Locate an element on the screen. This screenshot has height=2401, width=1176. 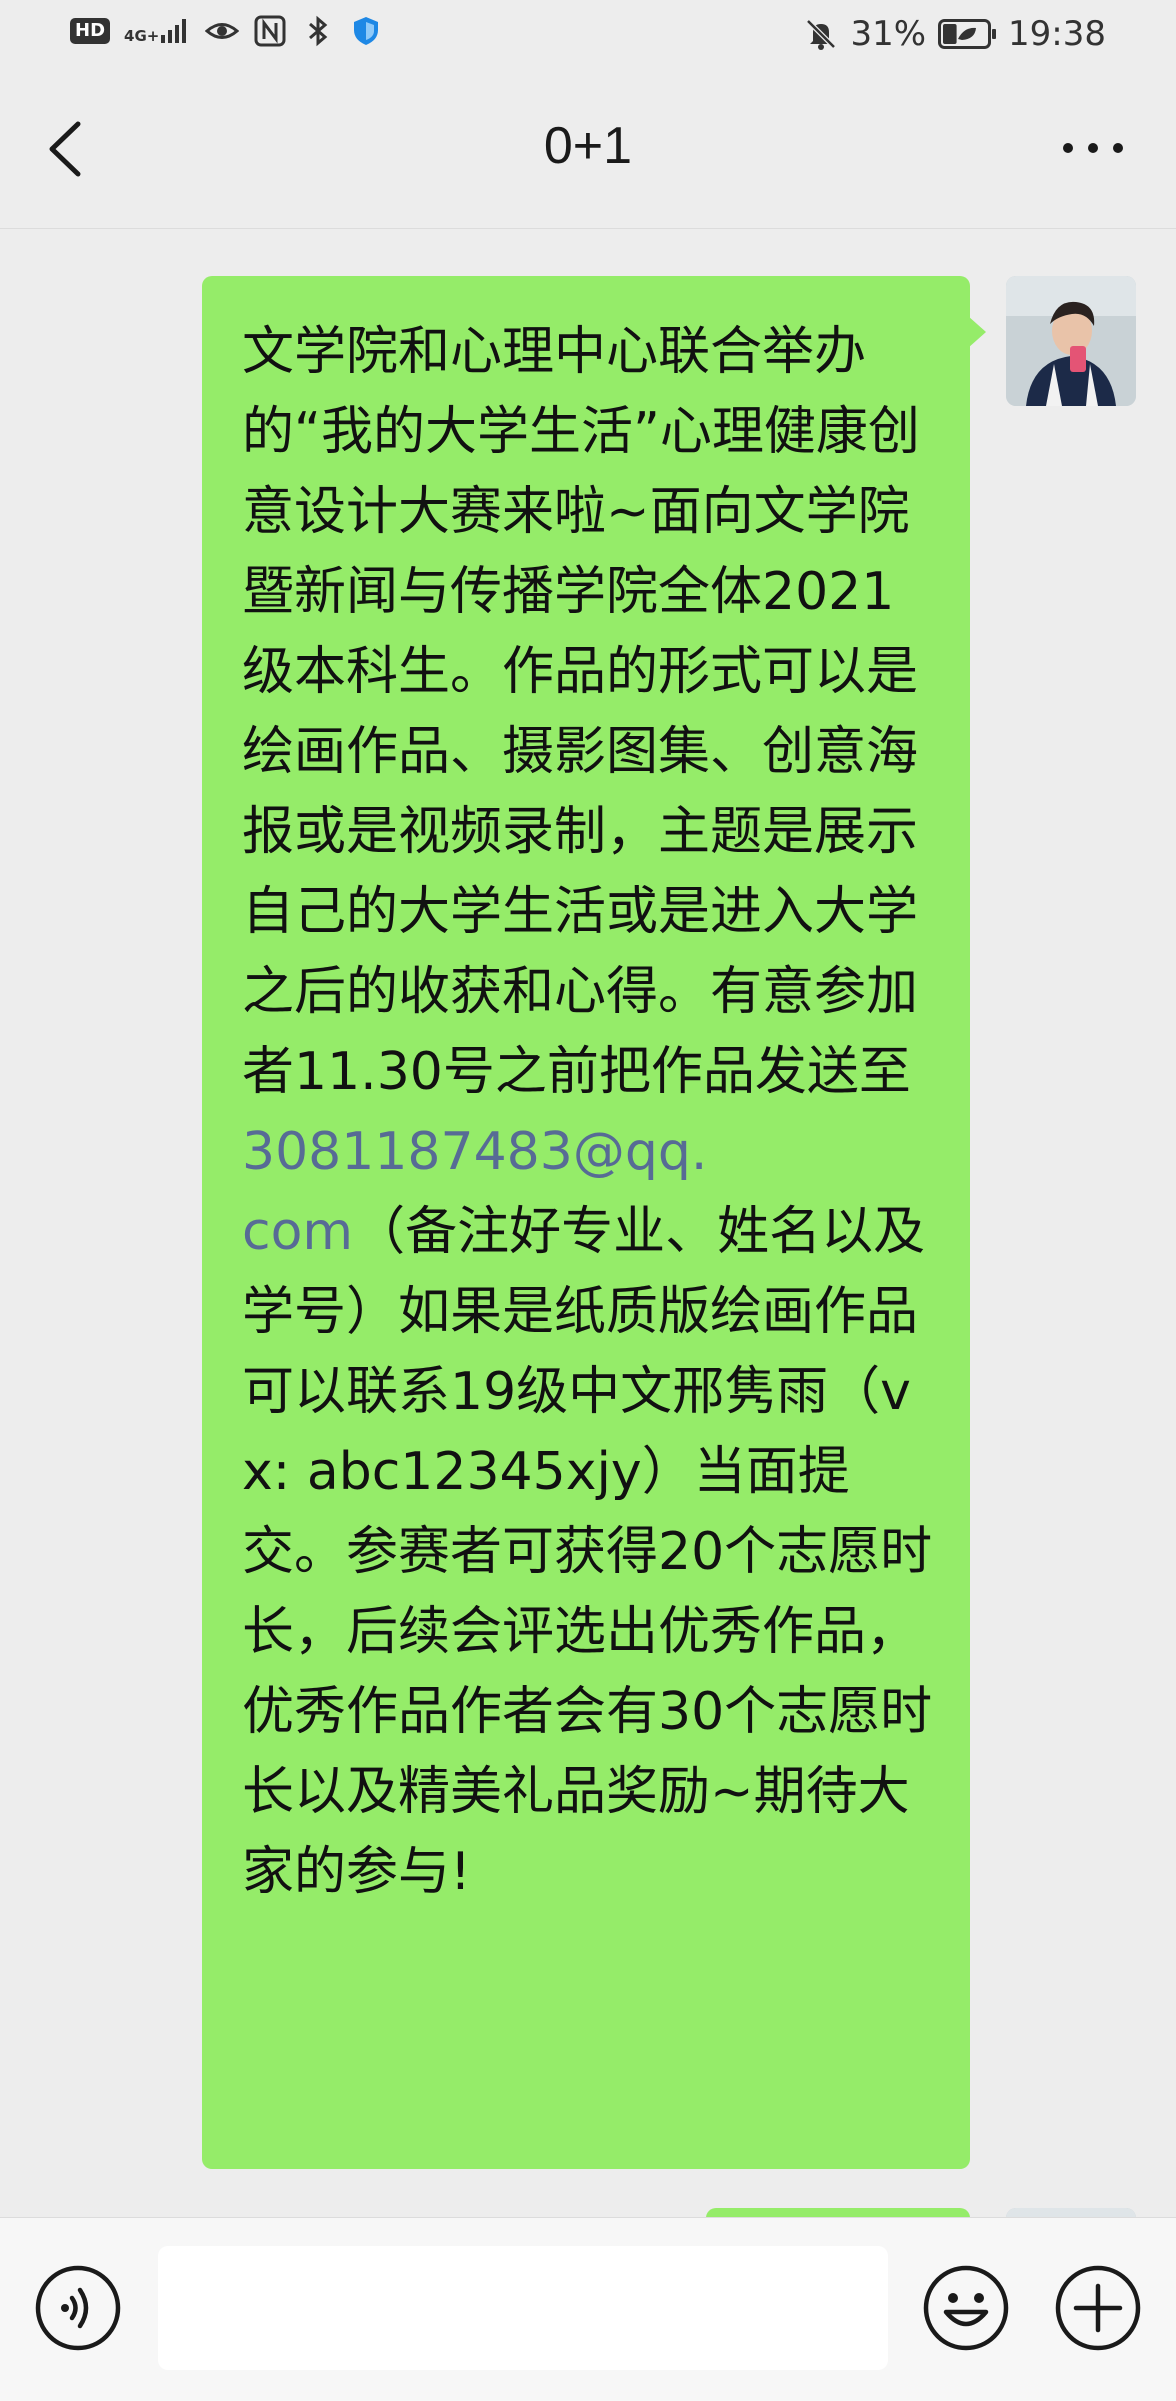
email-link-part1: 3081187483@qq. is located at coordinates (474, 1152).